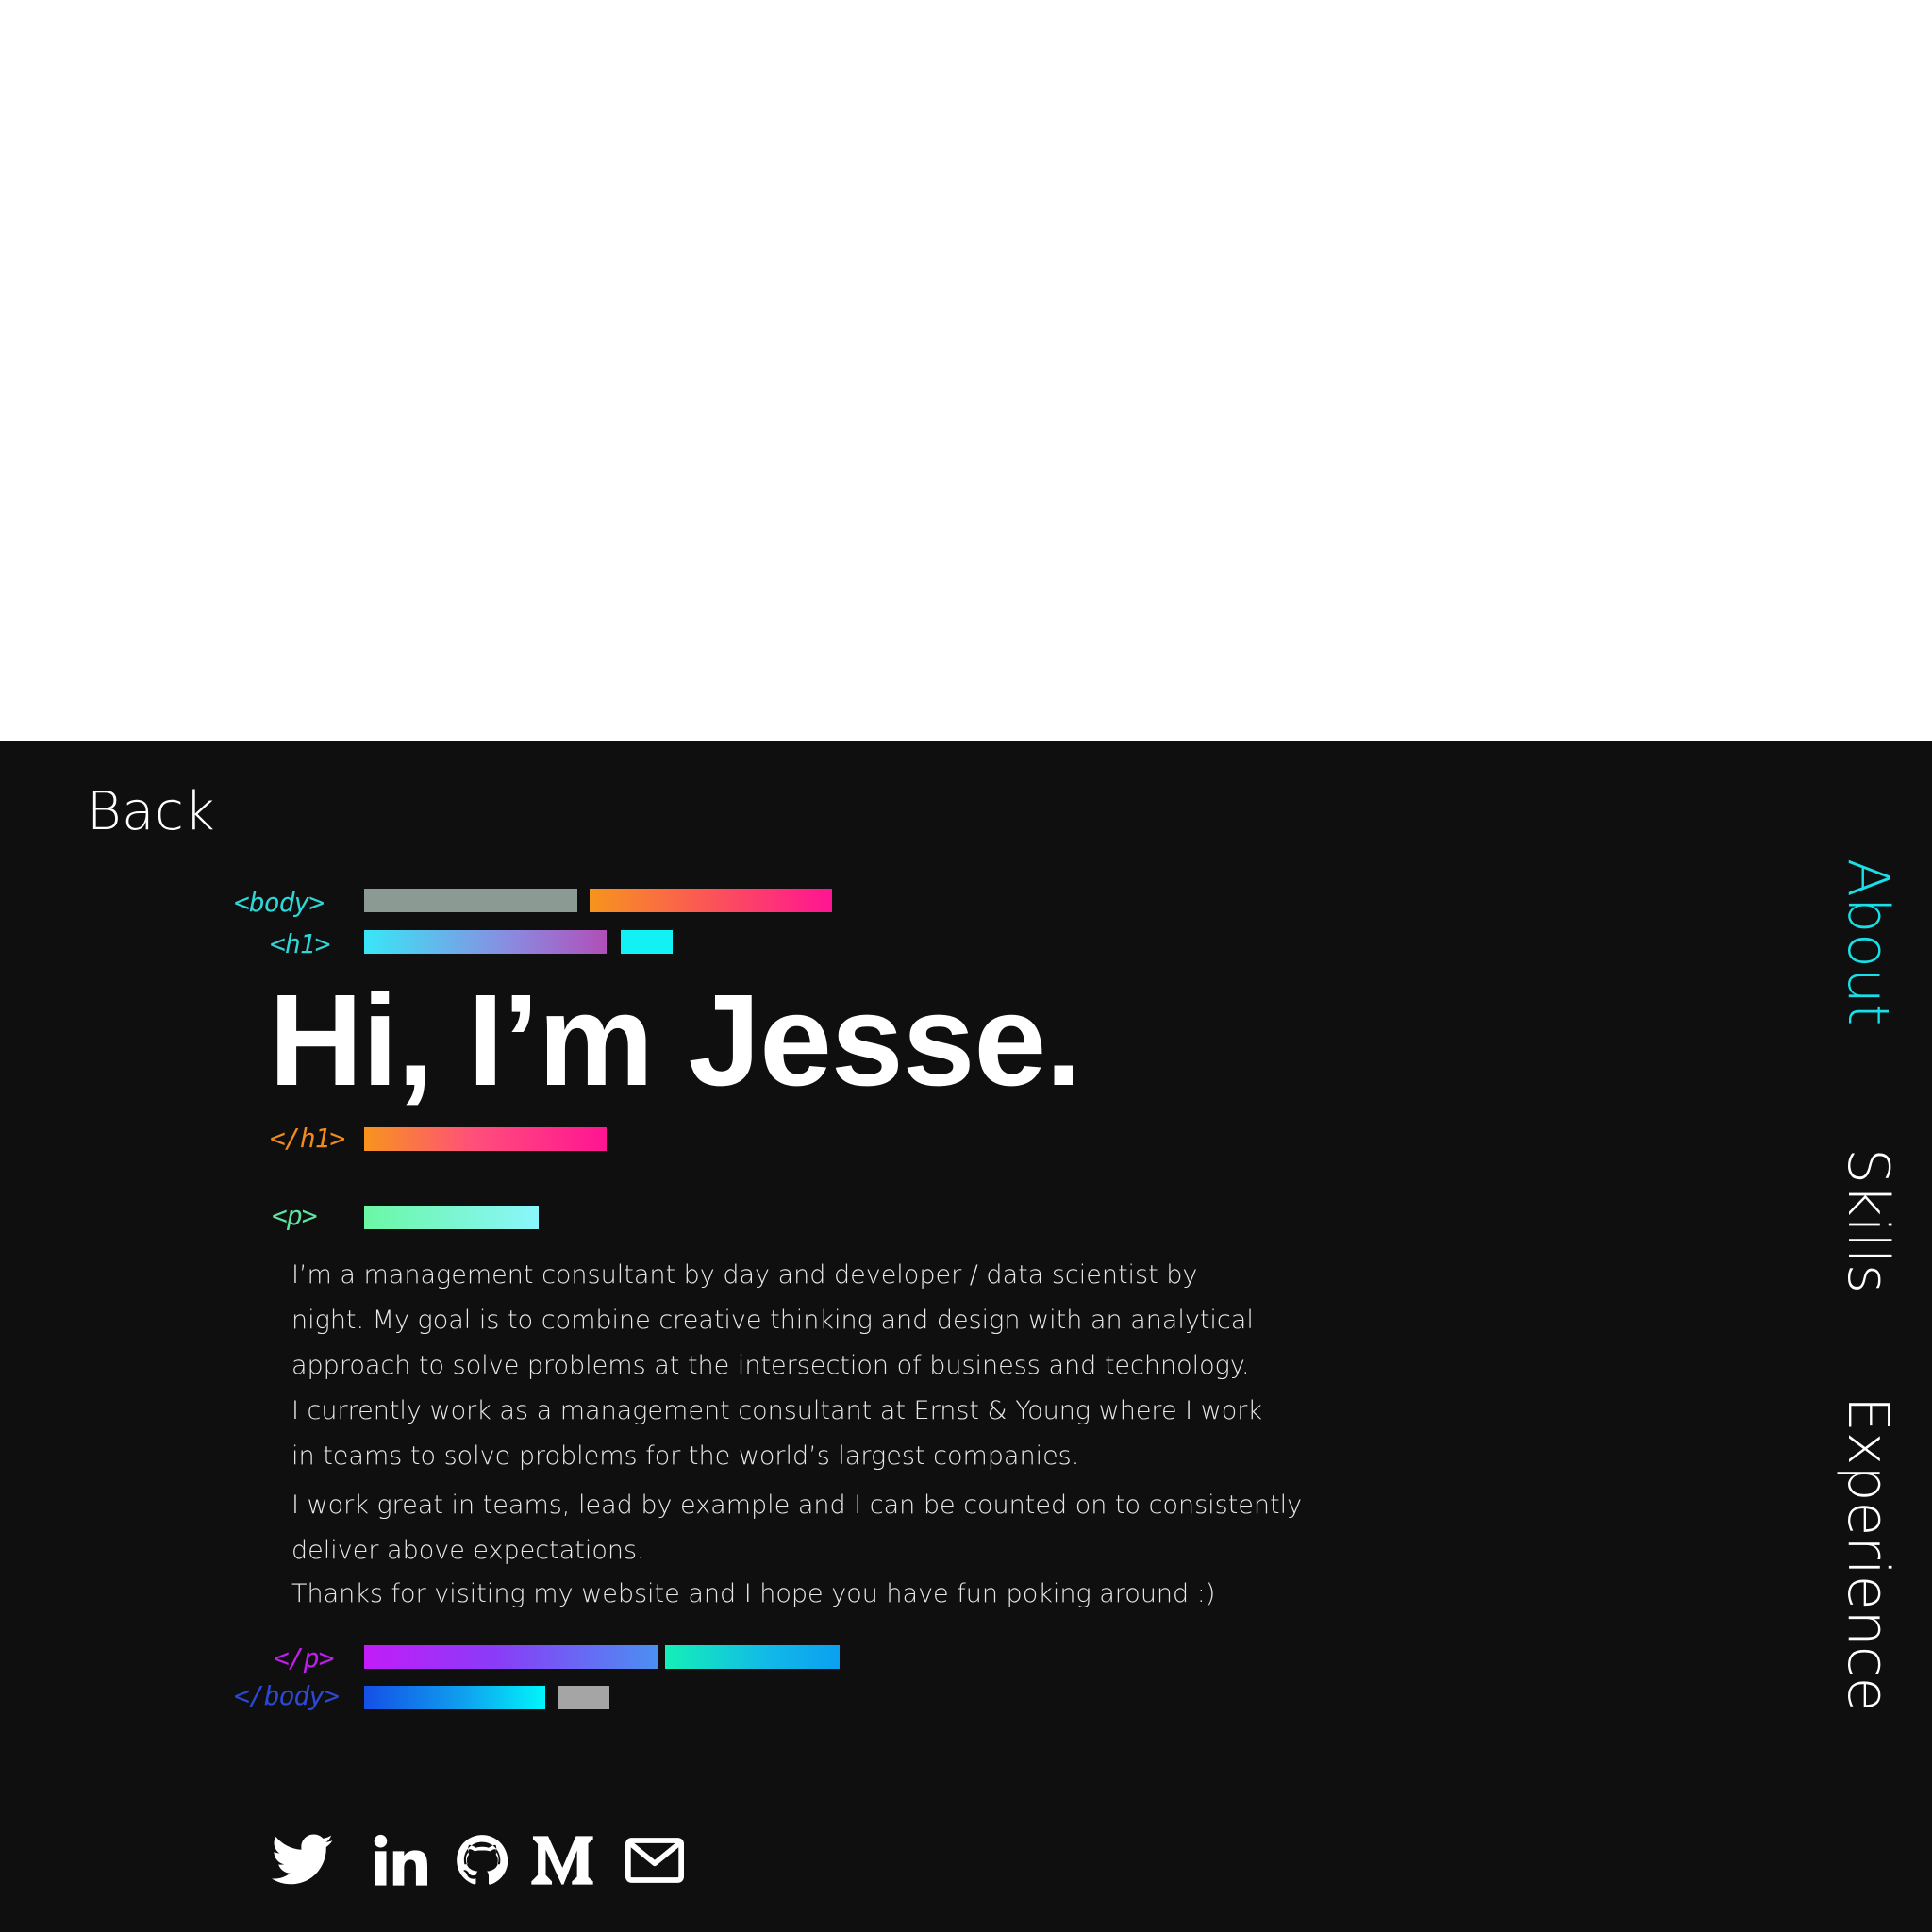  What do you see at coordinates (1868, 1221) in the screenshot?
I see `nav-skills: Skills` at bounding box center [1868, 1221].